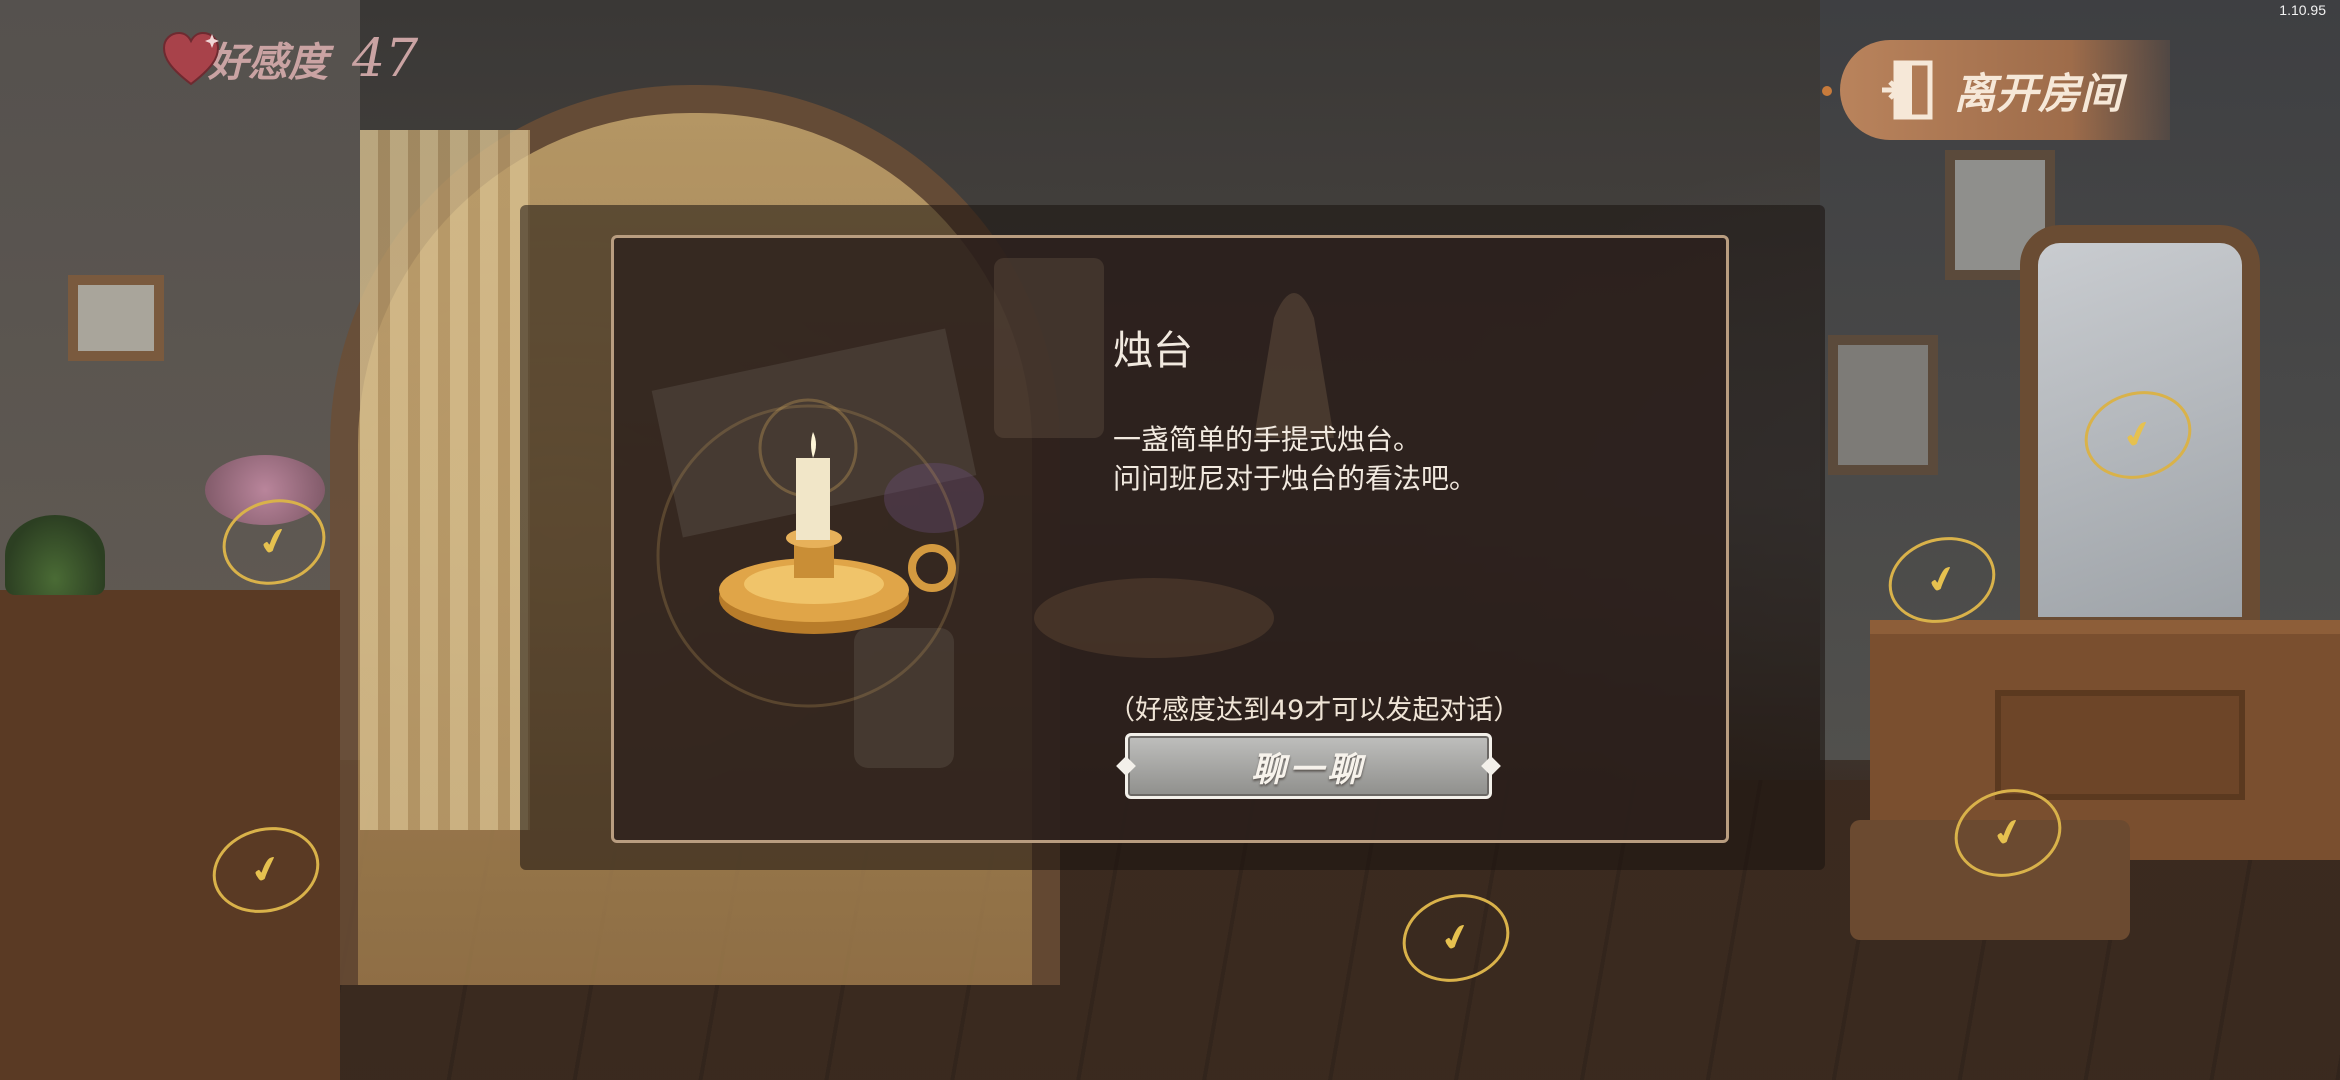 The height and width of the screenshot is (1080, 2340). What do you see at coordinates (1267, 439) in the screenshot?
I see `item-description-line: 一盏简单的手提式烛台。` at bounding box center [1267, 439].